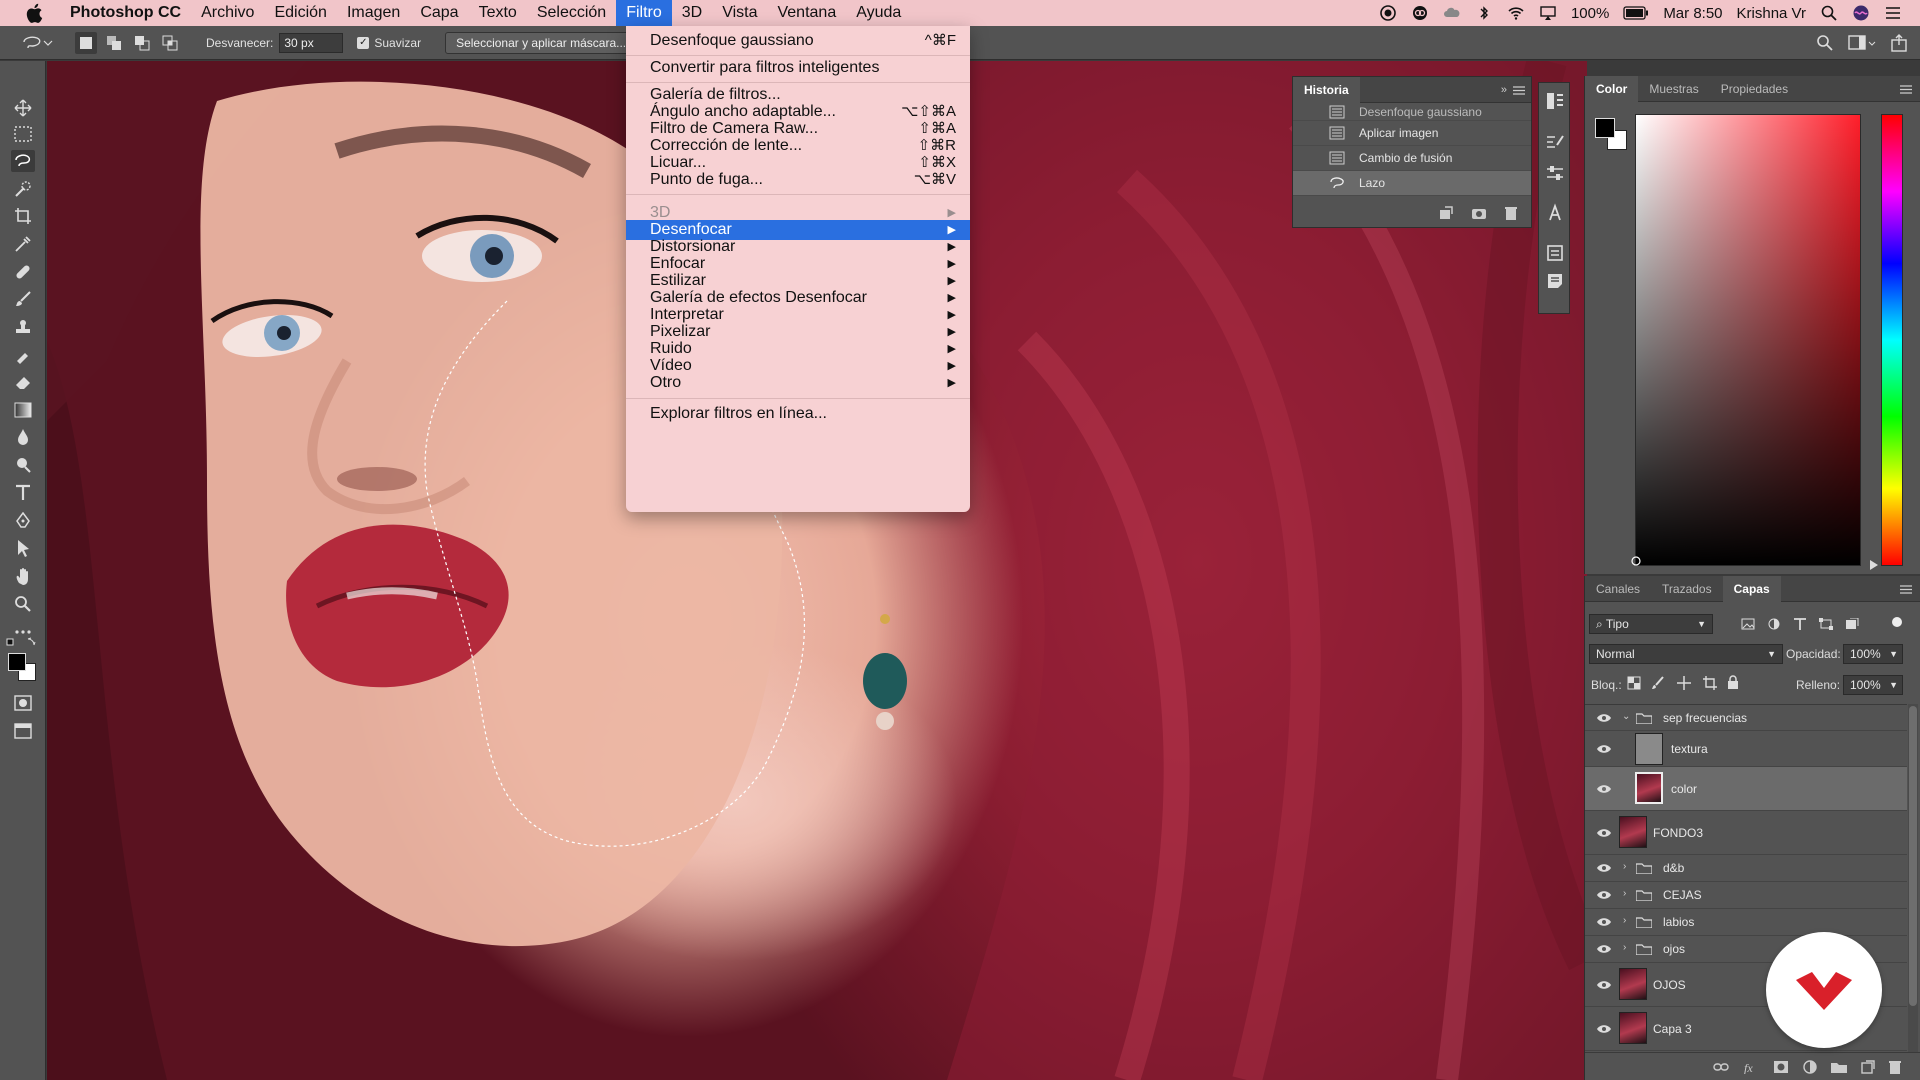 The width and height of the screenshot is (1920, 1080). Describe the element at coordinates (1781, 1067) in the screenshot. I see `add-mask-icon` at that location.